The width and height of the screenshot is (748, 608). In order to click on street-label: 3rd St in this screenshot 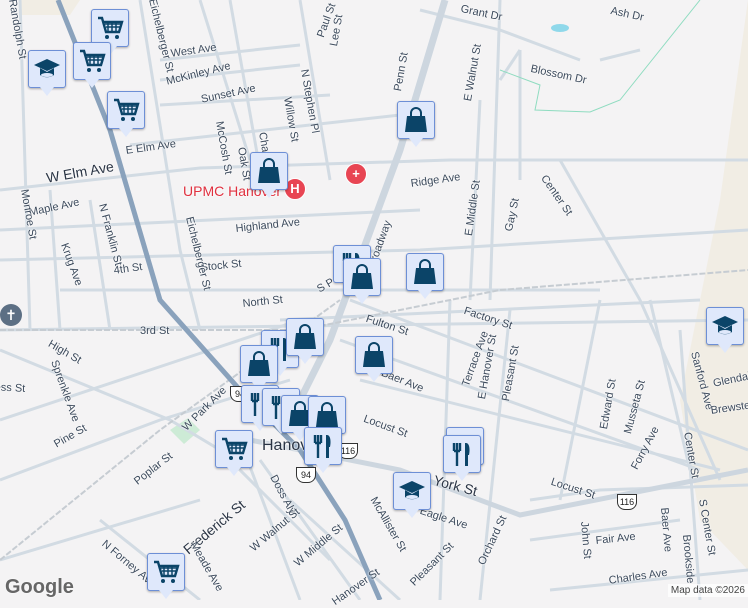, I will do `click(155, 331)`.